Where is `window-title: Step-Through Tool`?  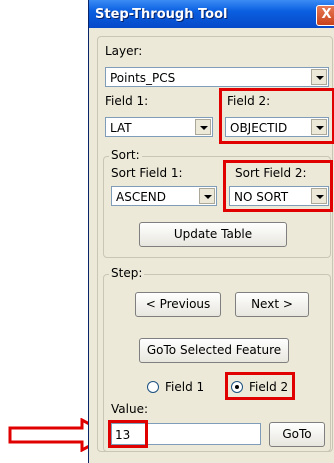 window-title: Step-Through Tool is located at coordinates (161, 14).